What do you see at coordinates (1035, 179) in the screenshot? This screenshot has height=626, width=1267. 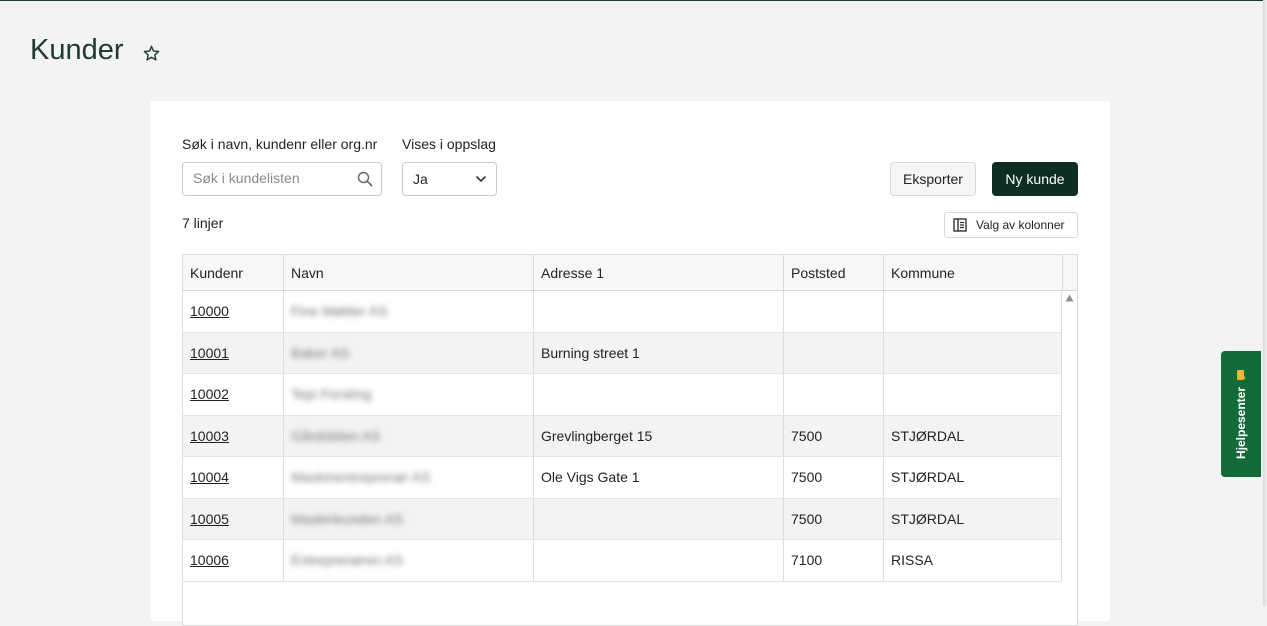 I see `new-customer-button: Ny kunde` at bounding box center [1035, 179].